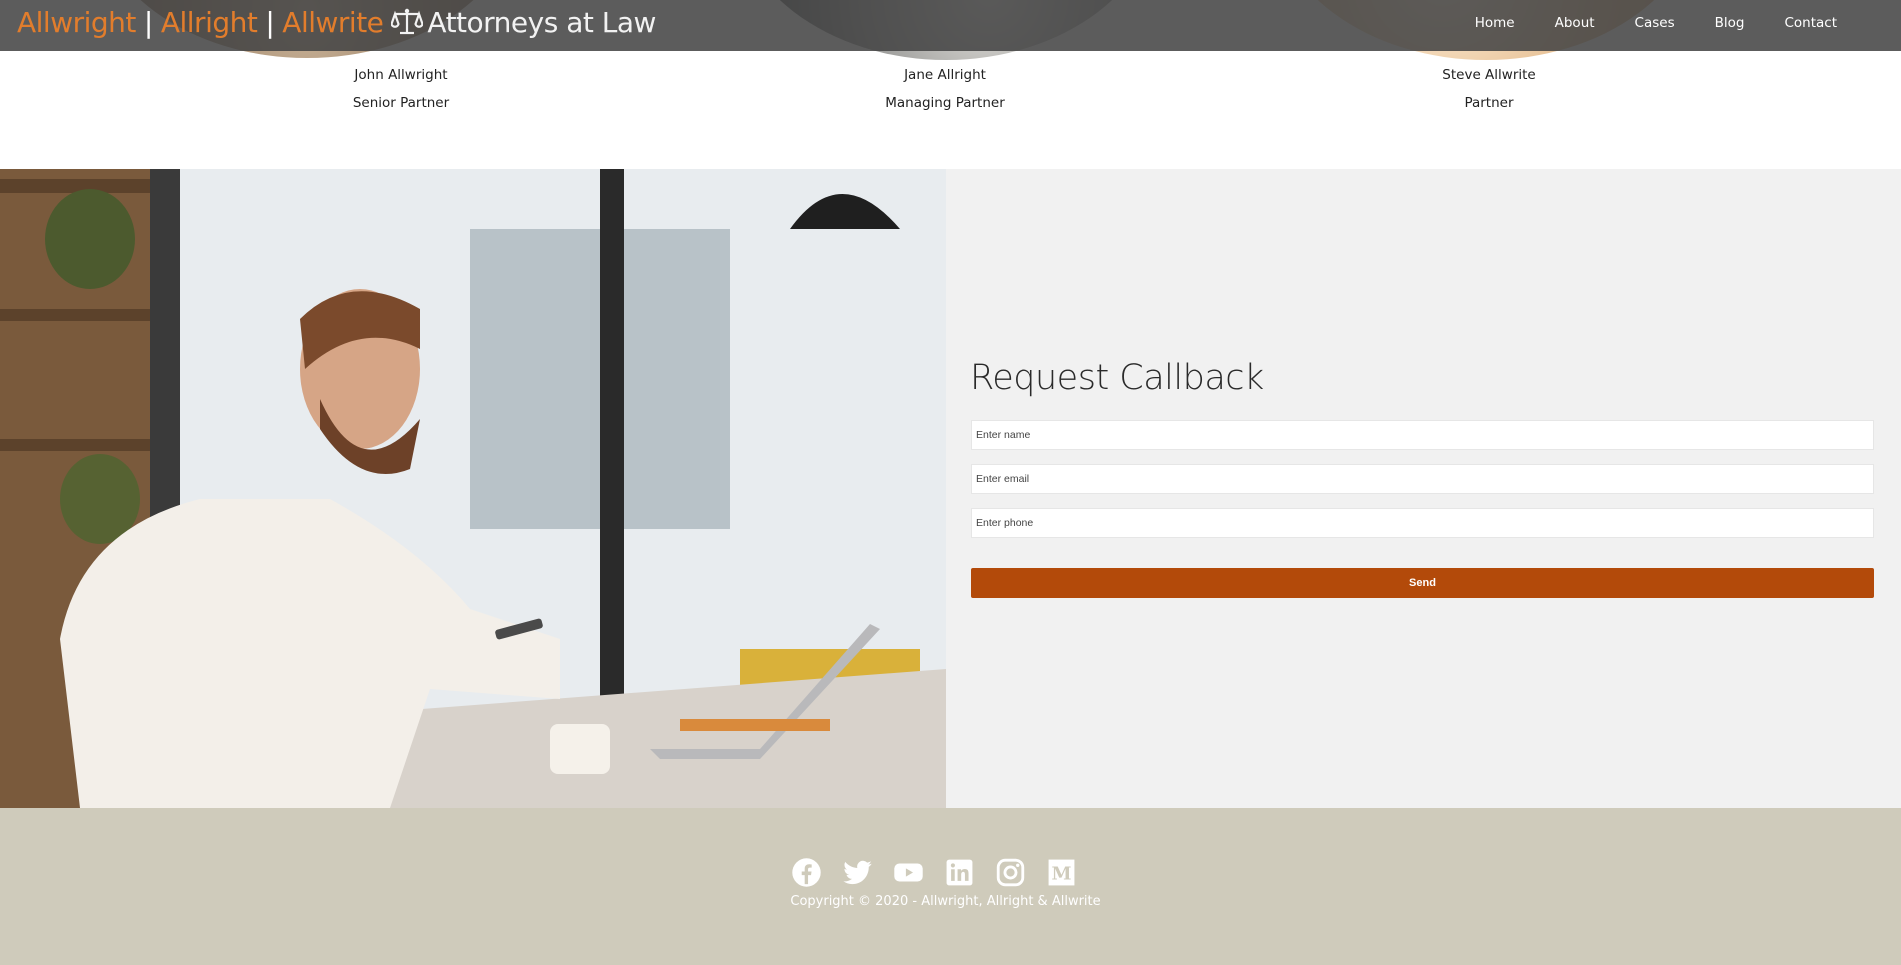 This screenshot has width=1901, height=965. What do you see at coordinates (1495, 23) in the screenshot?
I see `nav-home: Home` at bounding box center [1495, 23].